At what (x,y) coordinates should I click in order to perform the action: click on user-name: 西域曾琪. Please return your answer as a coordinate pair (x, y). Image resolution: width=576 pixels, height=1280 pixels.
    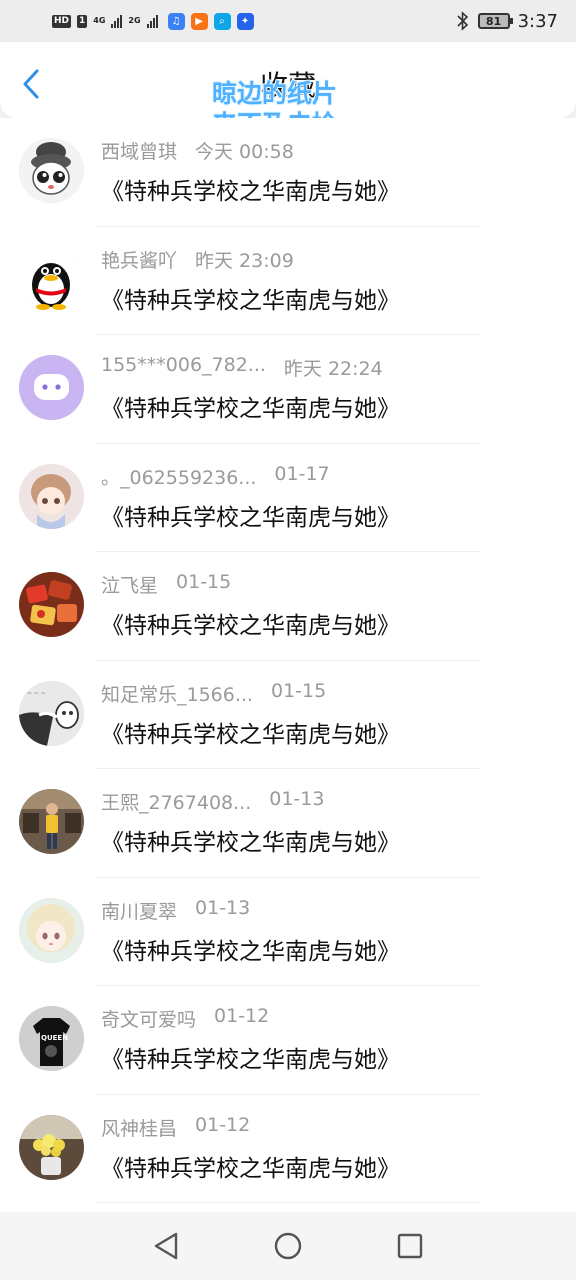
    Looking at the image, I should click on (139, 150).